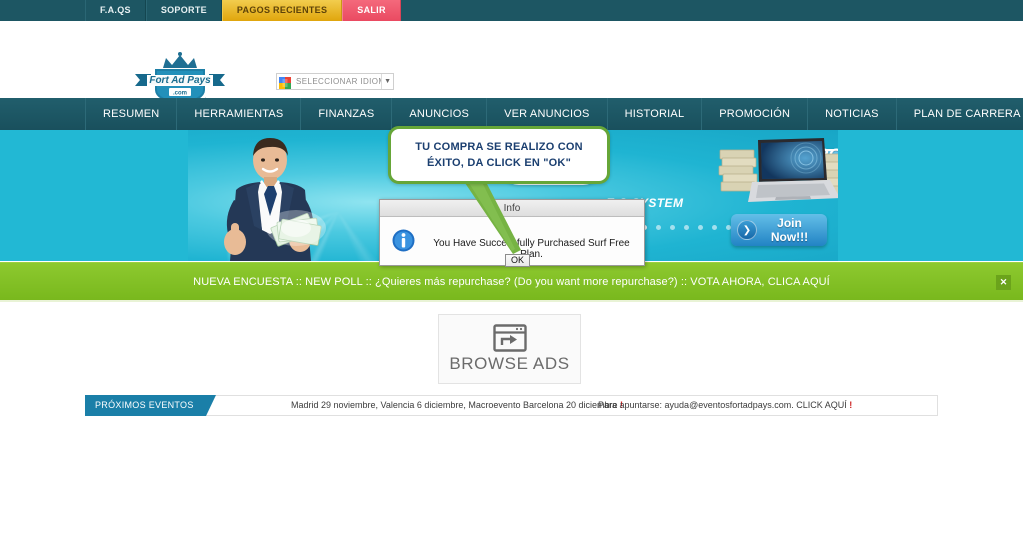  I want to click on top-utility-bar: F.A.QS SOPORTE PAGOS RECIENTES SALIR, so click(511, 10).